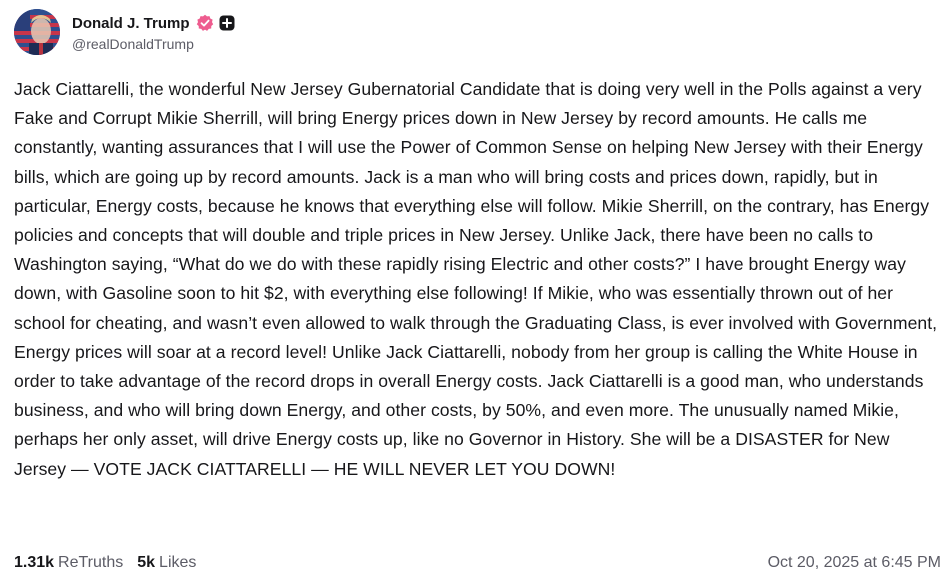 This screenshot has height=582, width=949. I want to click on retruths-label: ReTruths, so click(91, 562).